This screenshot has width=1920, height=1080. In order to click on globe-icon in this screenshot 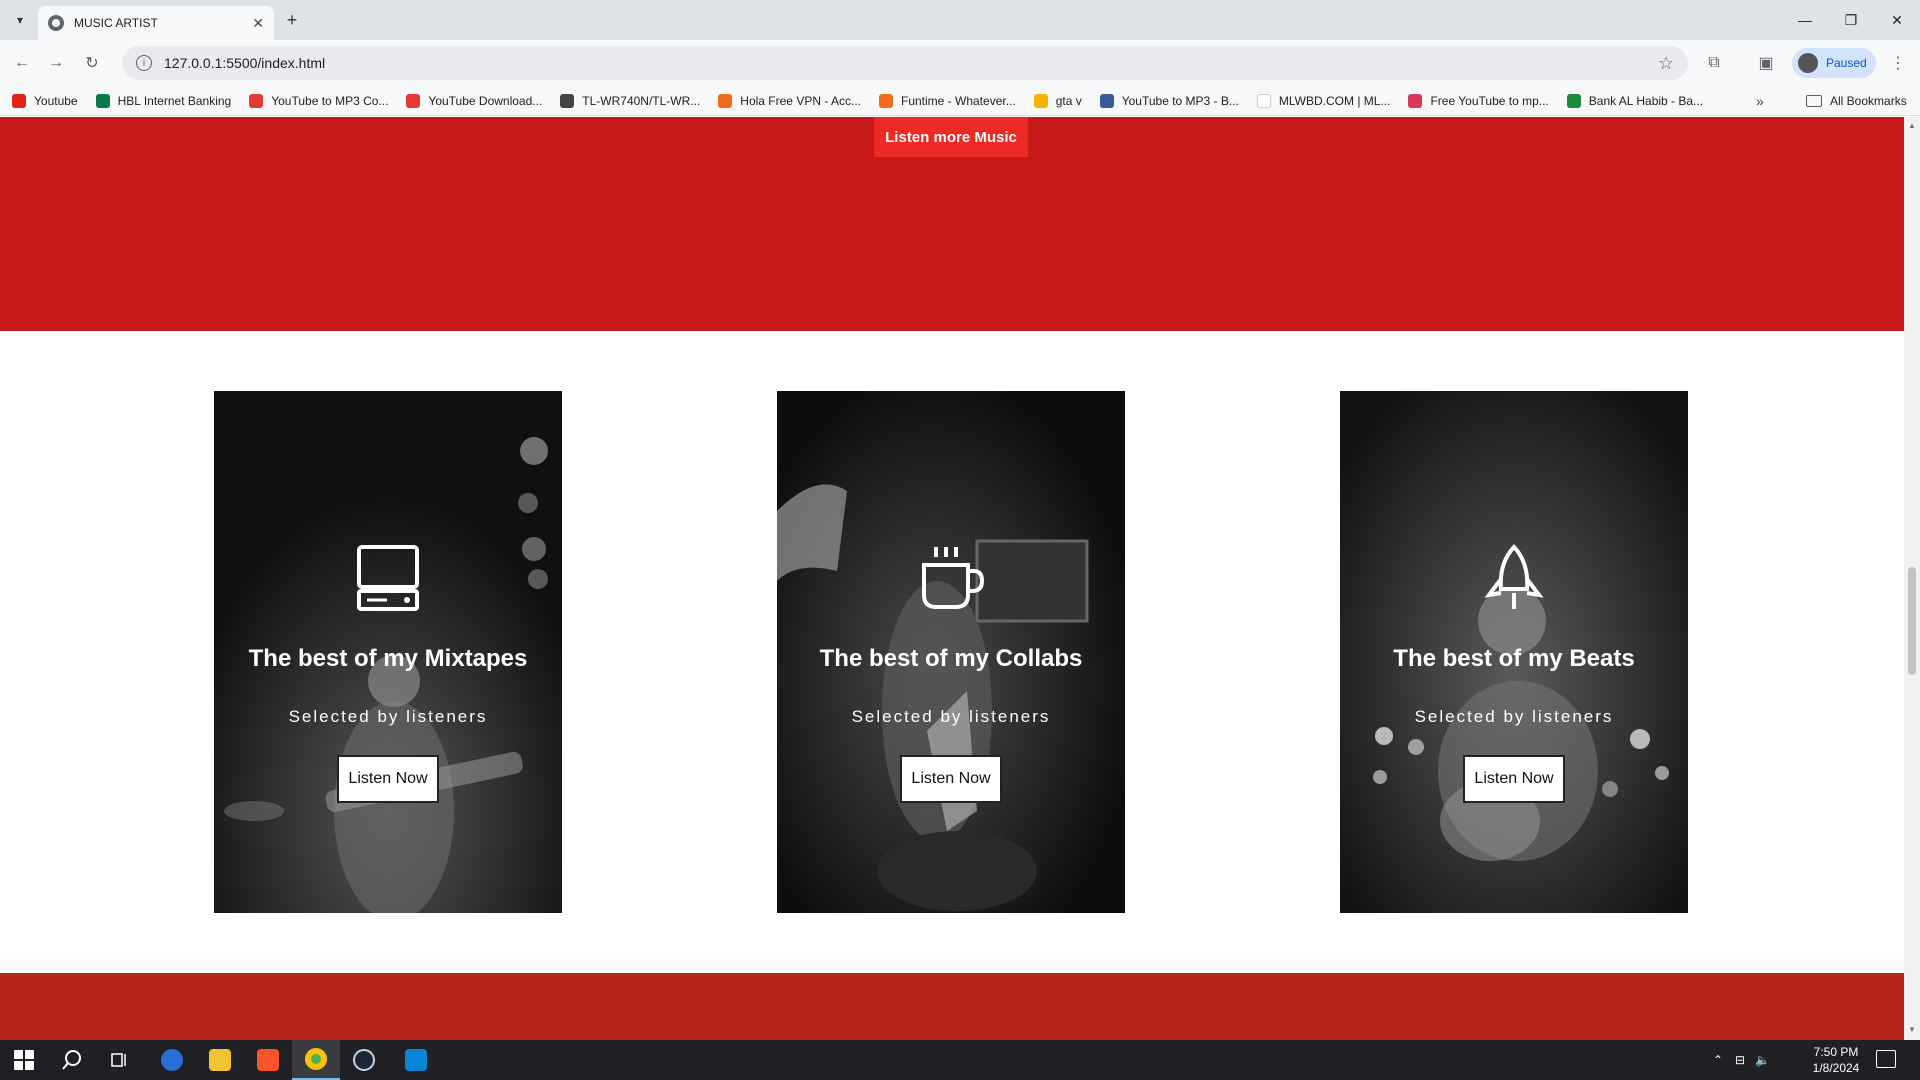, I will do `click(56, 23)`.